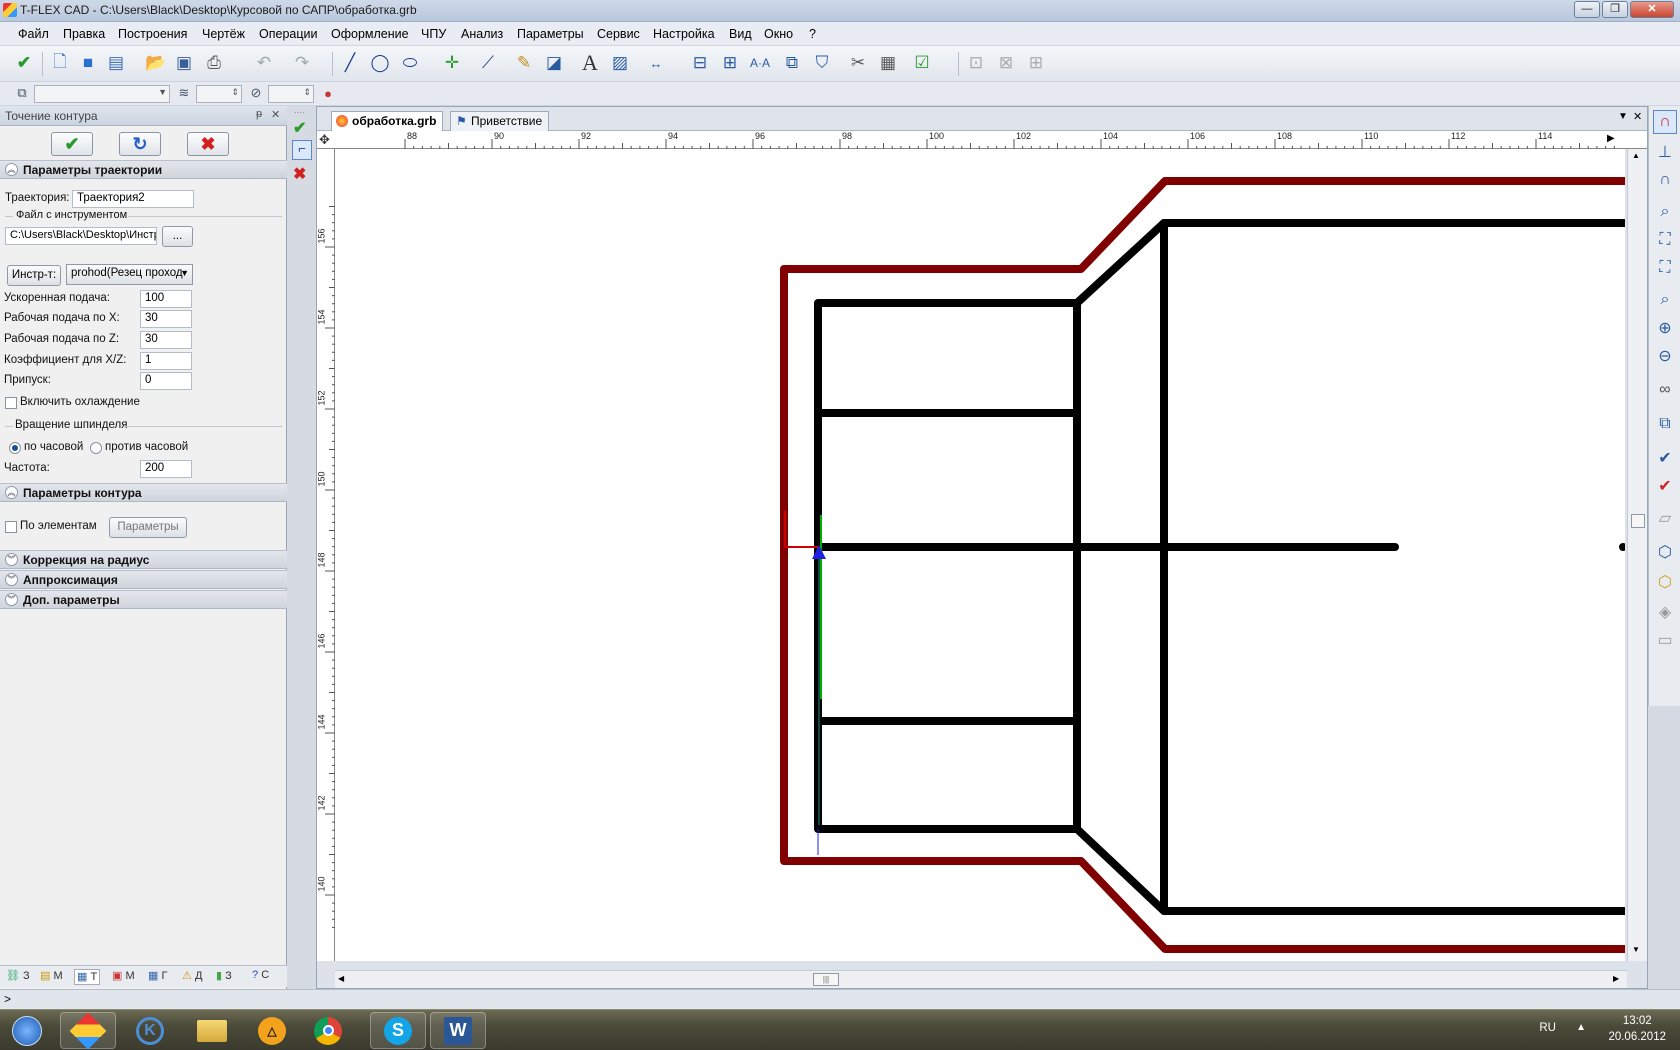 Image resolution: width=1680 pixels, height=1050 pixels. What do you see at coordinates (1637, 555) in the screenshot?
I see `vertical-scrollbar: ▲ ▼` at bounding box center [1637, 555].